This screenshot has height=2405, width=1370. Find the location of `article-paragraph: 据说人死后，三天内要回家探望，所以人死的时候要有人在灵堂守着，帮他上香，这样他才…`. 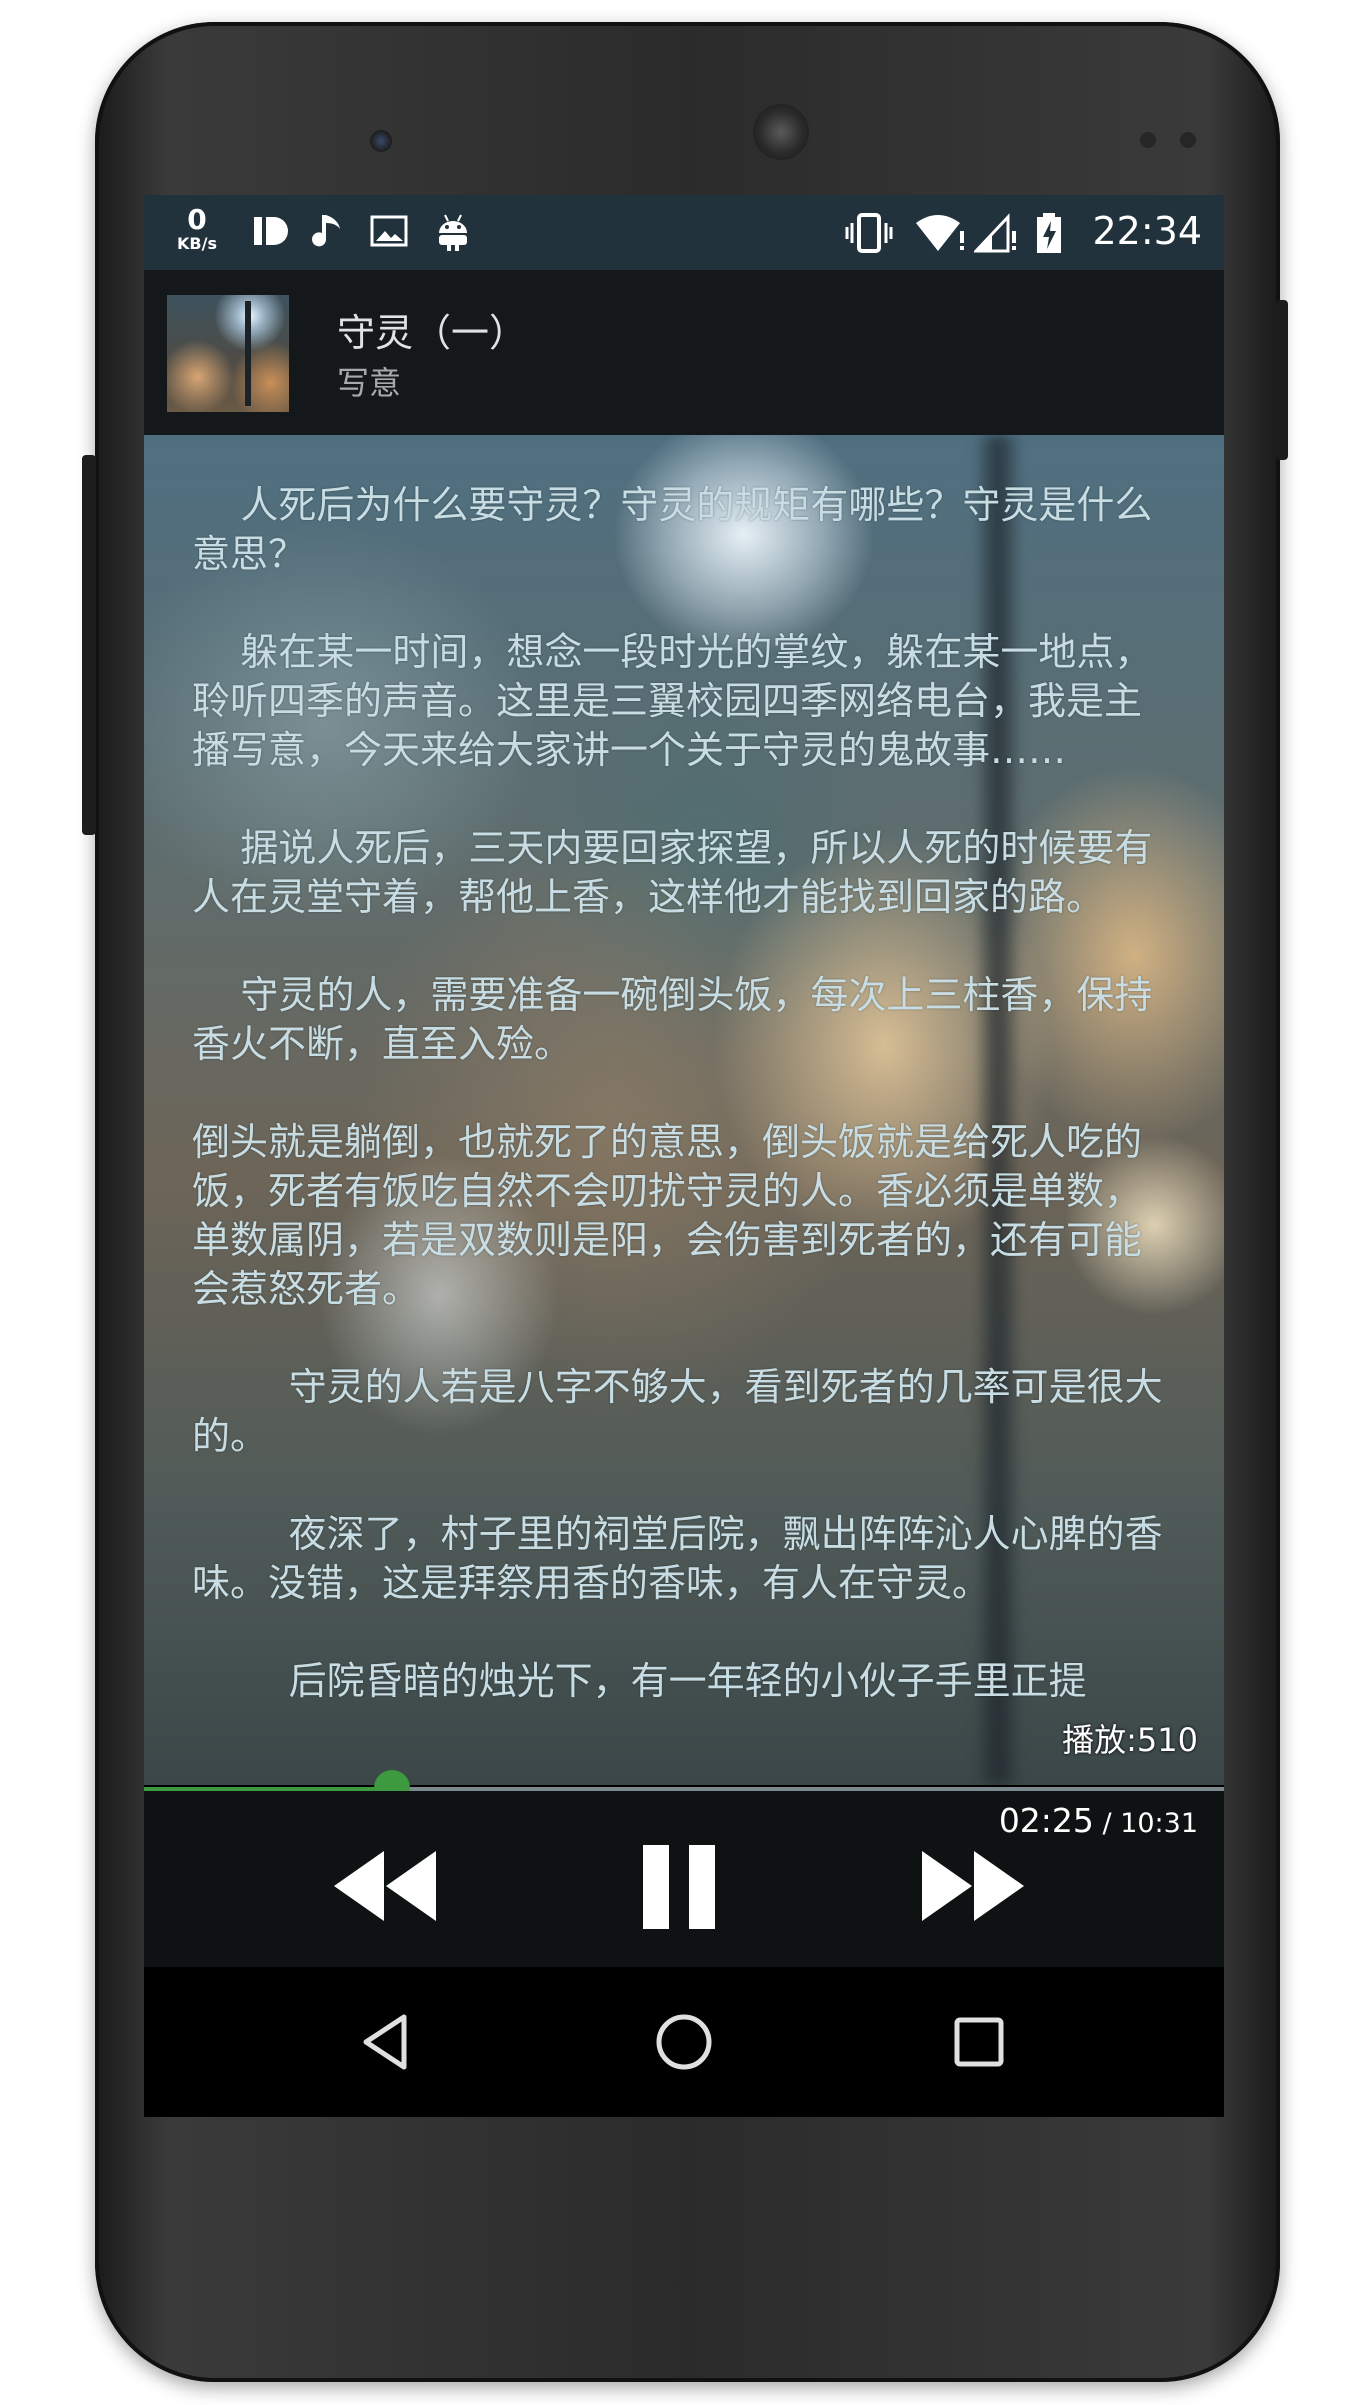

article-paragraph: 据说人死后，三天内要回家探望，所以人死的时候要有人在灵堂守着，帮他上香，这样他才… is located at coordinates (672, 872).